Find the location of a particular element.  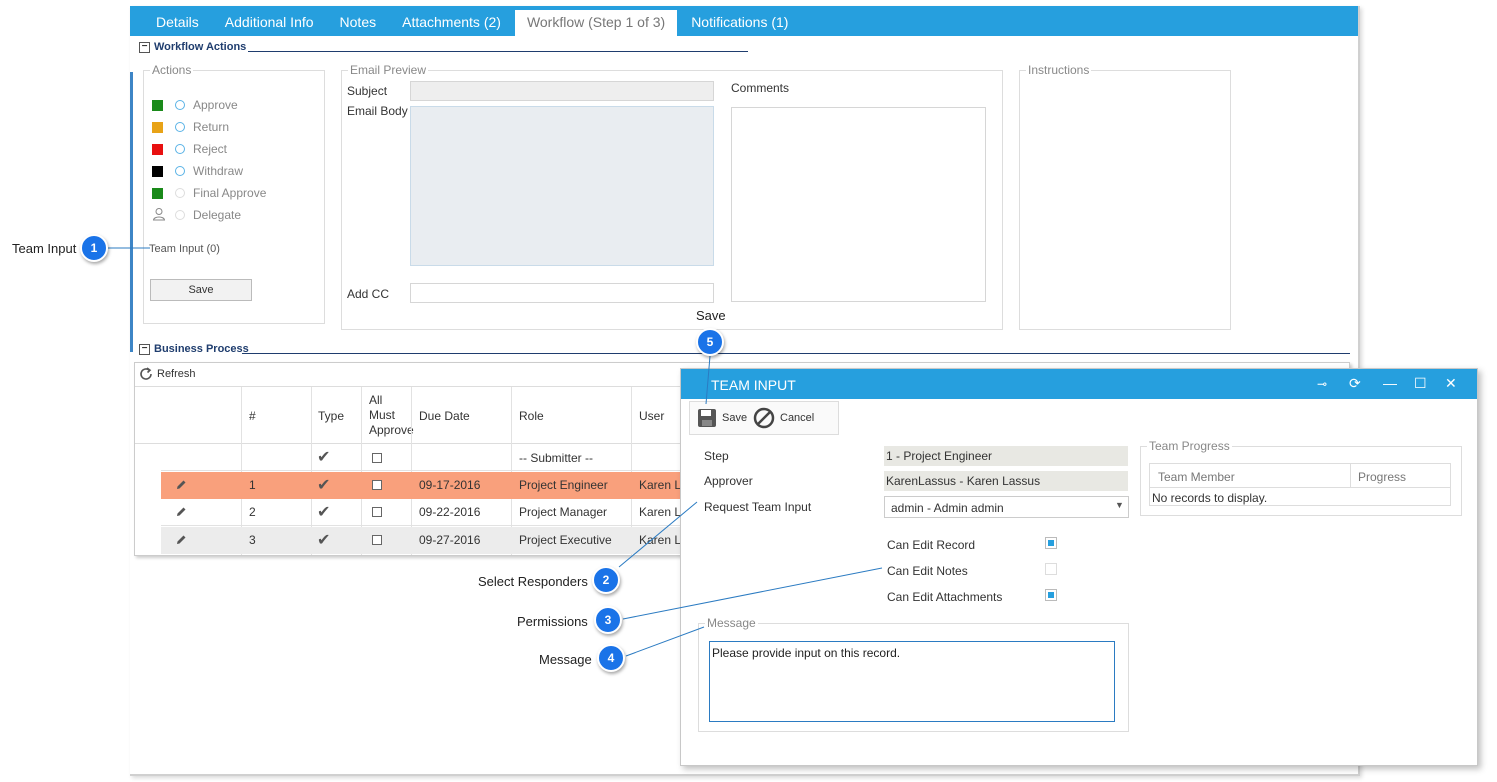

callout-3: 3 is located at coordinates (608, 620).